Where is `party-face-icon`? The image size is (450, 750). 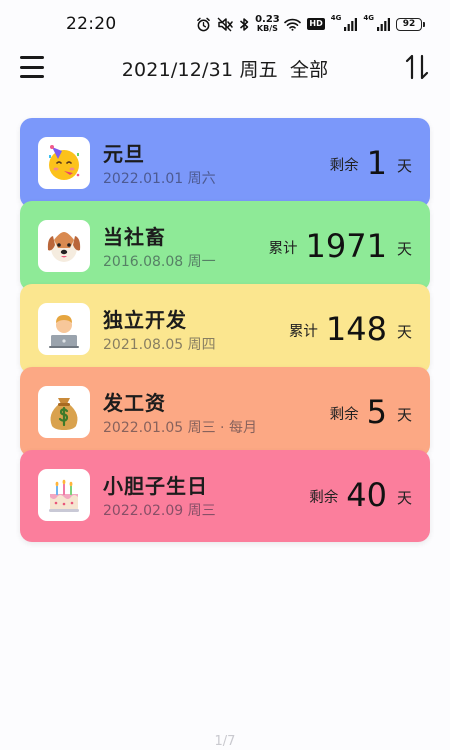
party-face-icon is located at coordinates (64, 163).